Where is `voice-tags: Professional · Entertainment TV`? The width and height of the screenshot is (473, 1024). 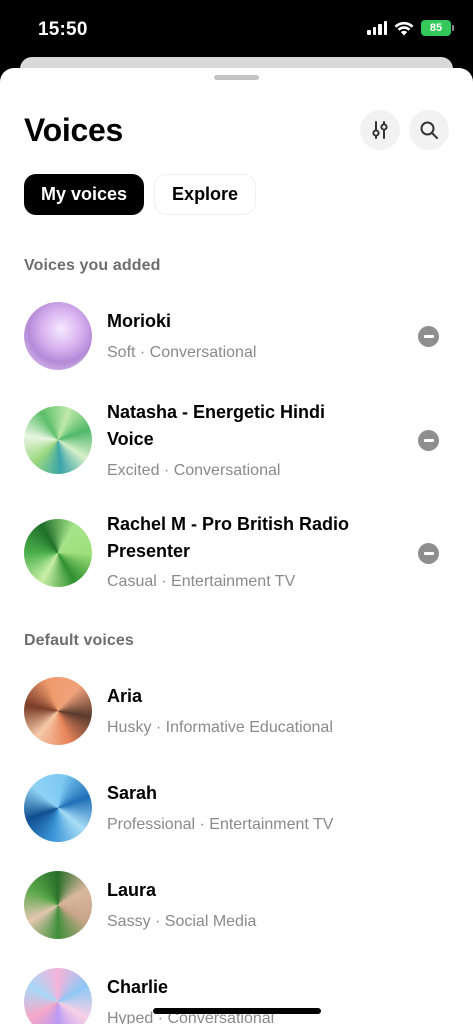
voice-tags: Professional · Entertainment TV is located at coordinates (220, 824).